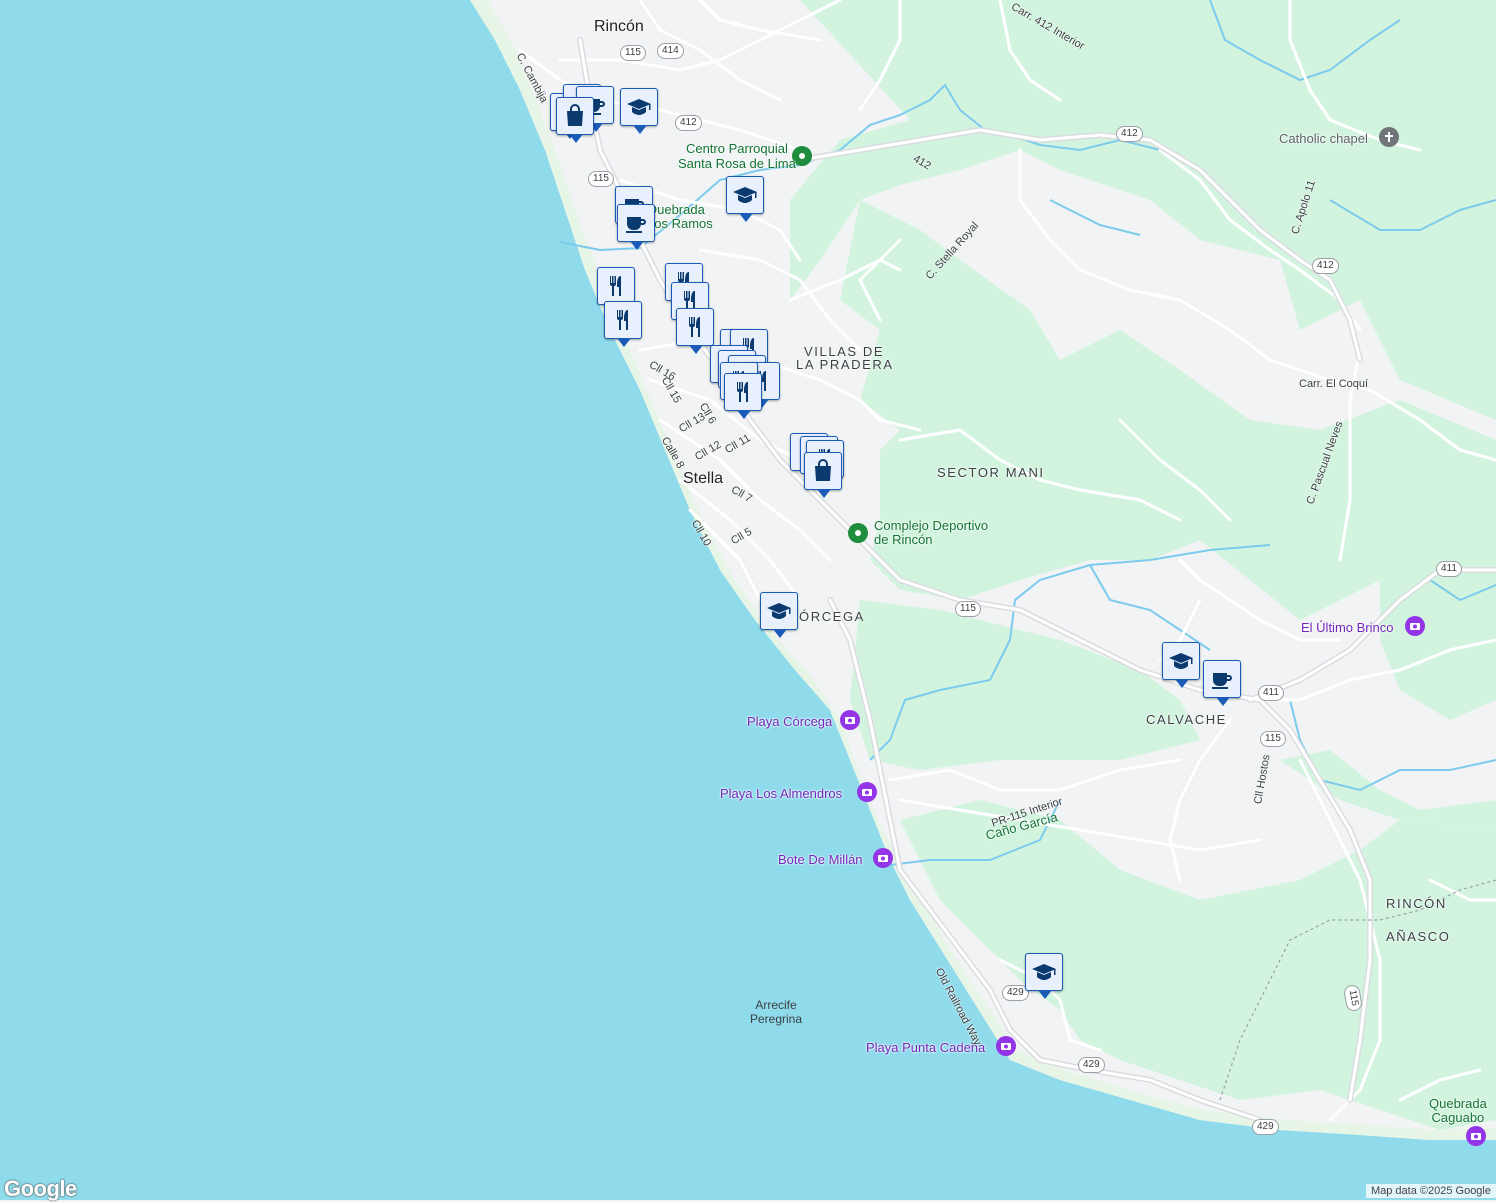 The height and width of the screenshot is (1202, 1496). What do you see at coordinates (1347, 627) in the screenshot?
I see `poi-el-ultimo-brinco: El Último Brinco` at bounding box center [1347, 627].